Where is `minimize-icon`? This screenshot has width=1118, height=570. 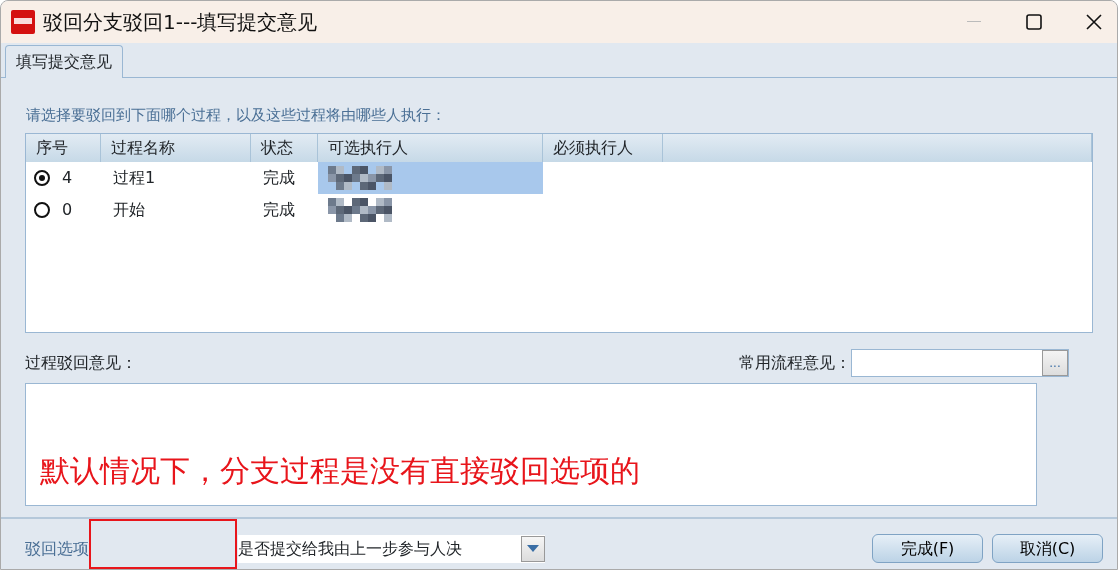
minimize-icon is located at coordinates (974, 22).